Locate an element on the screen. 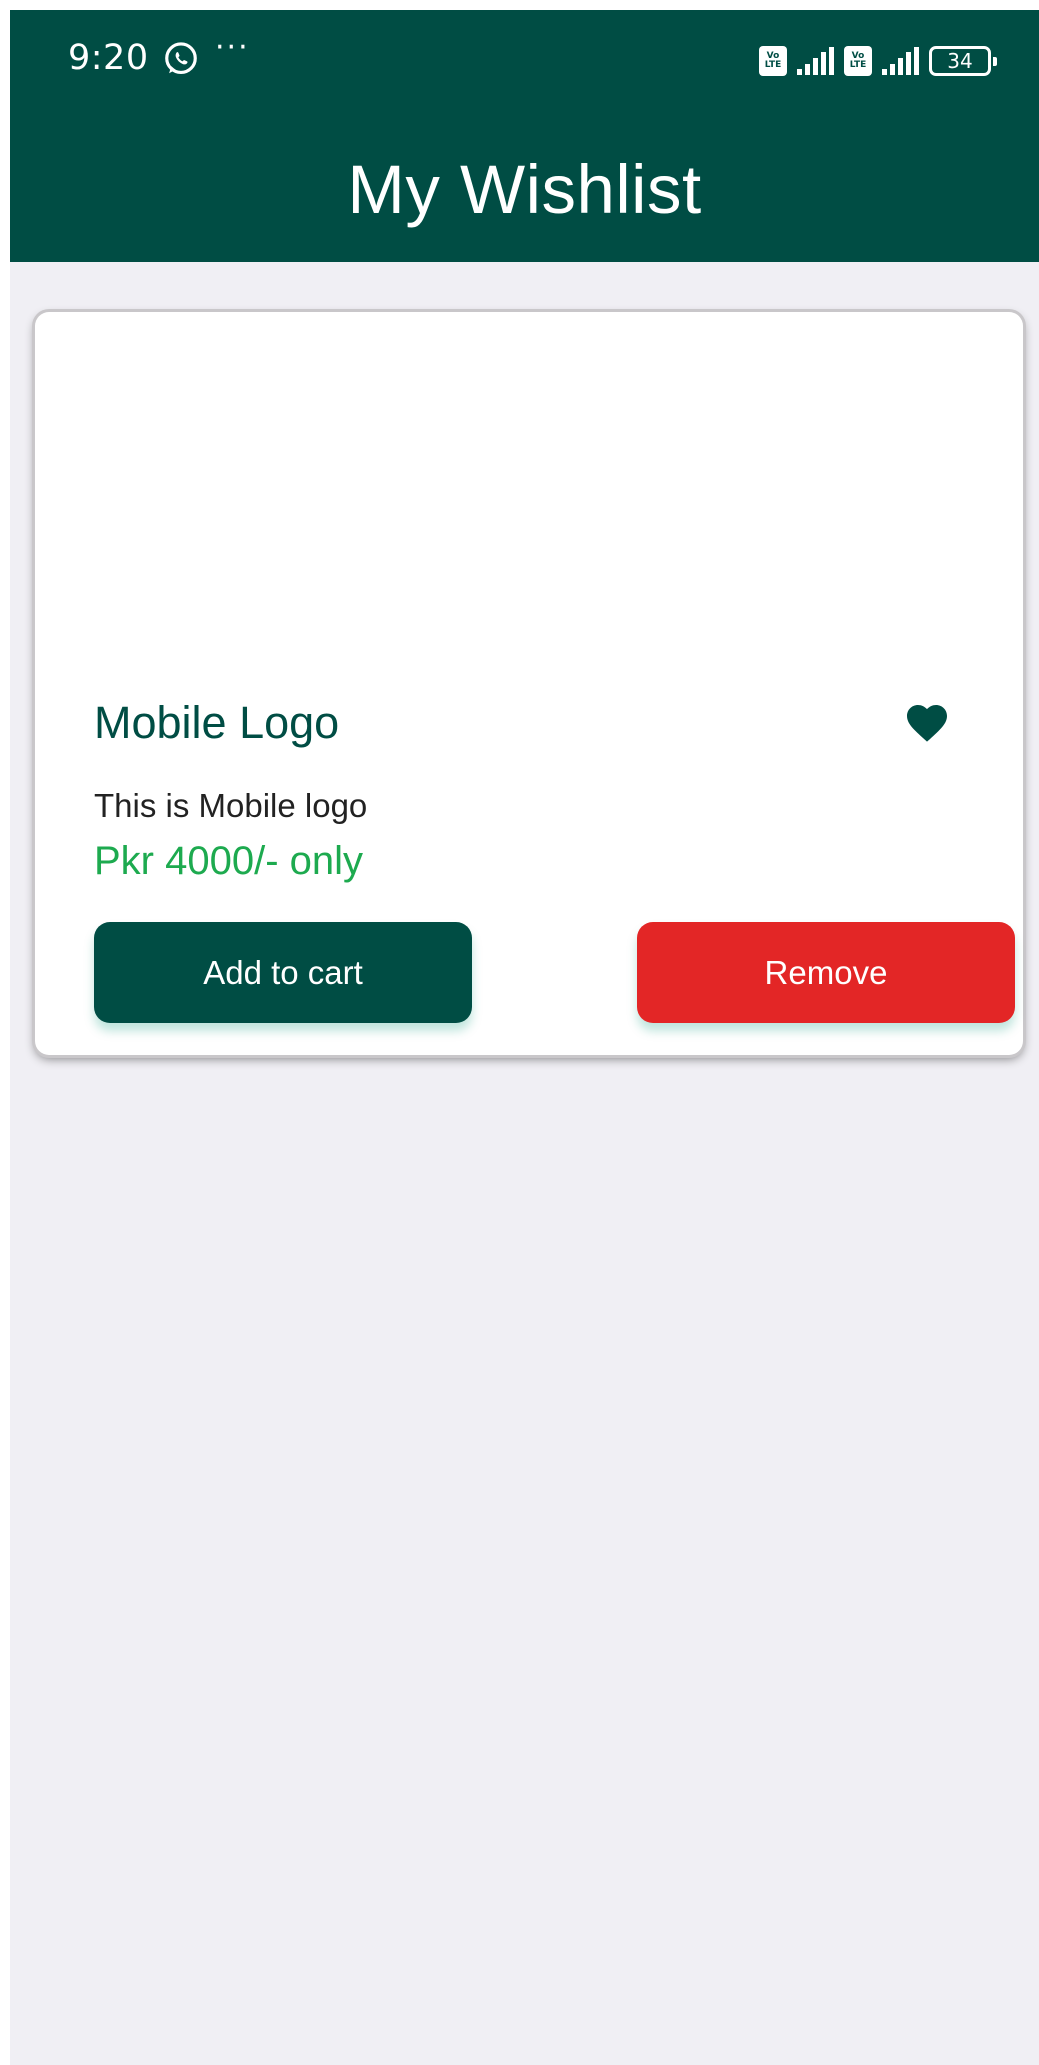 The image size is (1039, 2065). volte-icon: Vo LTE is located at coordinates (773, 61).